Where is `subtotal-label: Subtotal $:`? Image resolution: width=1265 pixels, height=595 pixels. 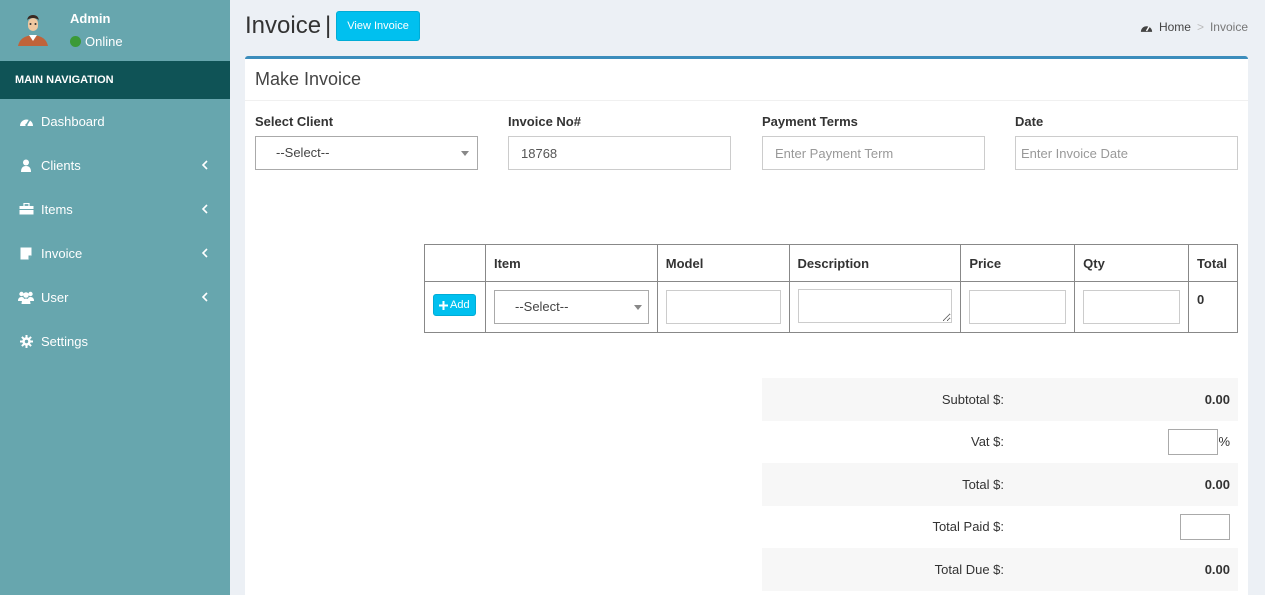 subtotal-label: Subtotal $: is located at coordinates (972, 399).